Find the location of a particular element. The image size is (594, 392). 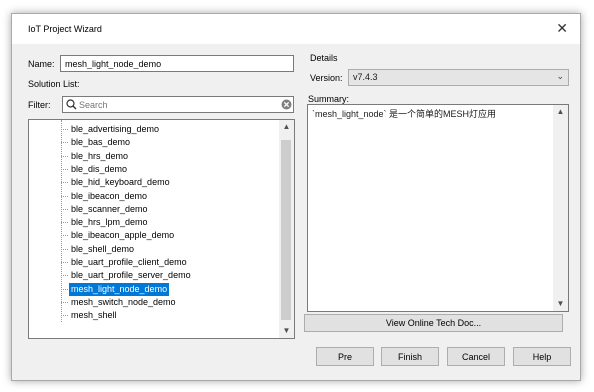

list-item: ble_ibeacon_demo is located at coordinates (104, 196).